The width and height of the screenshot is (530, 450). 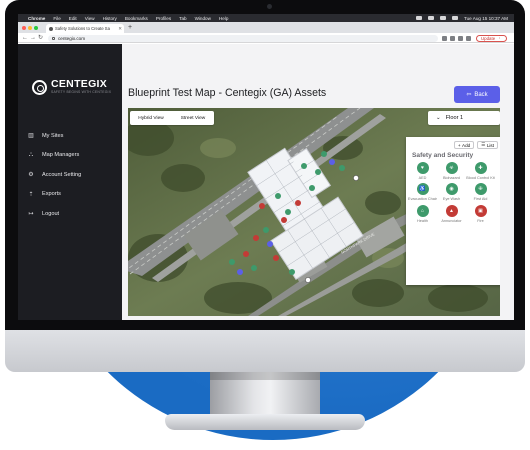 I want to click on centegix-logo: CENTEGIX SAFETY BEGINS WITH CENTEGIX, so click(x=72, y=87).